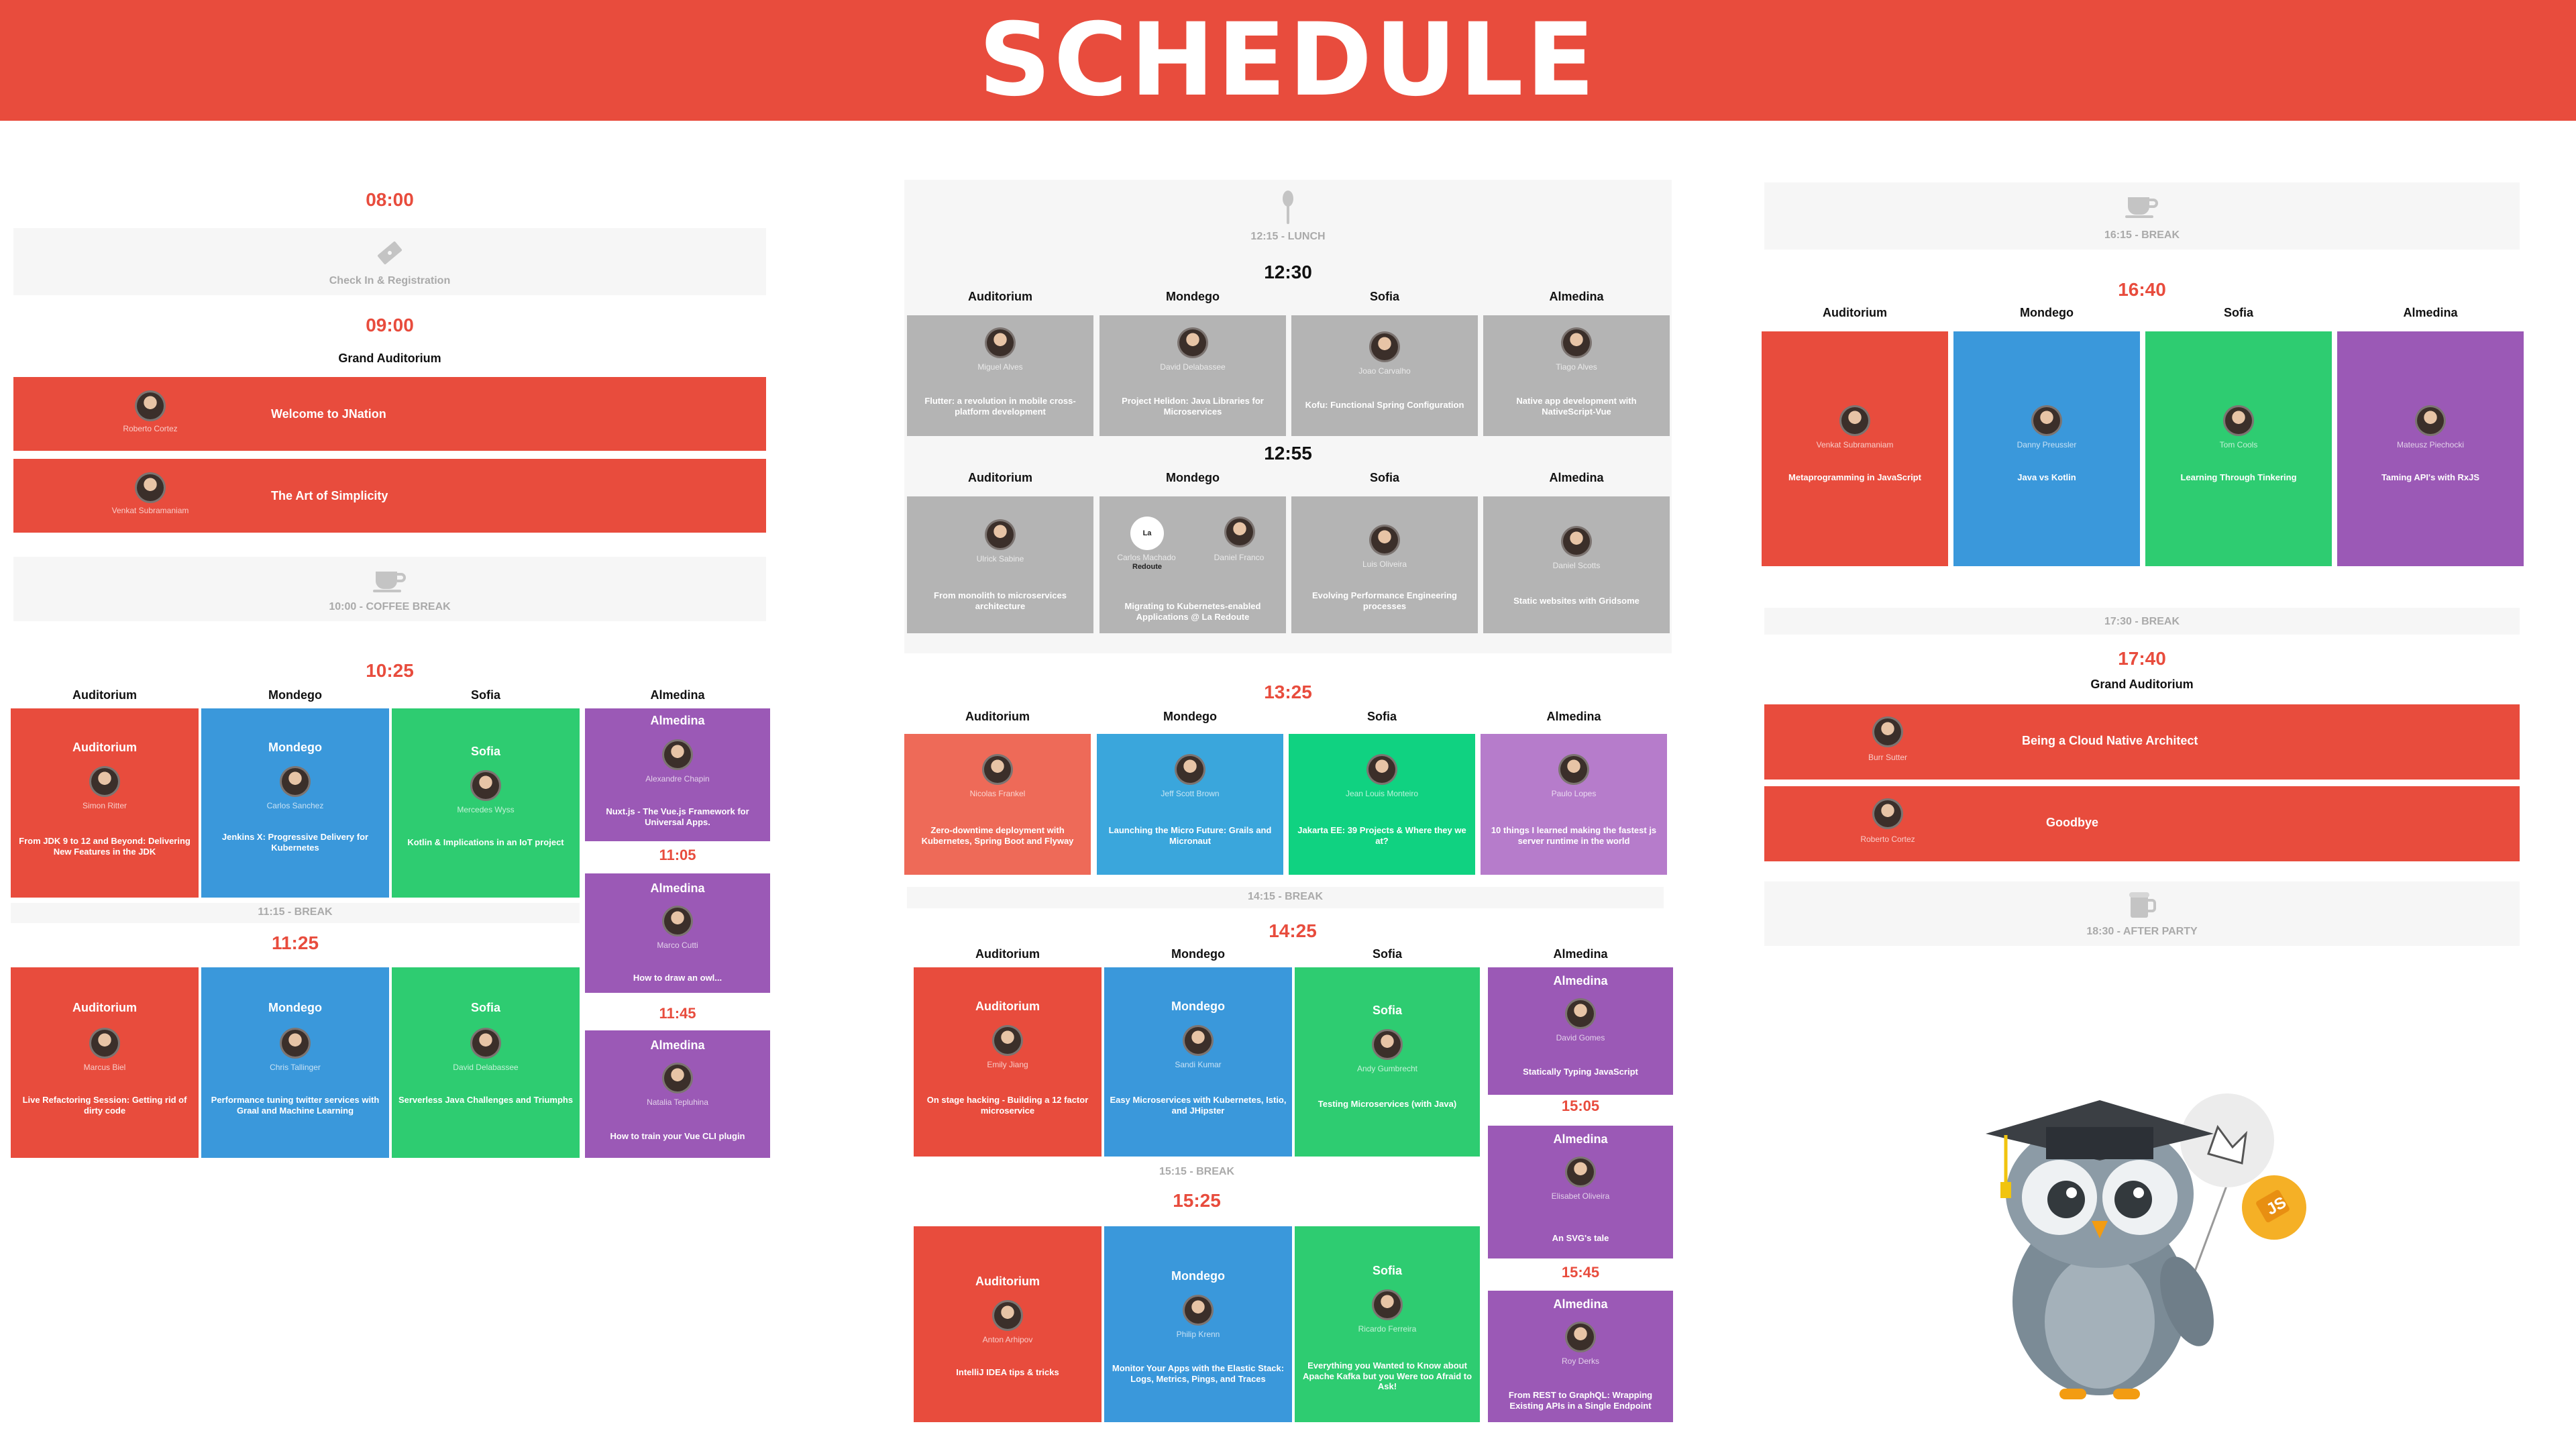 The height and width of the screenshot is (1449, 2576). What do you see at coordinates (486, 1067) in the screenshot?
I see `speaker-name: David Delabassee` at bounding box center [486, 1067].